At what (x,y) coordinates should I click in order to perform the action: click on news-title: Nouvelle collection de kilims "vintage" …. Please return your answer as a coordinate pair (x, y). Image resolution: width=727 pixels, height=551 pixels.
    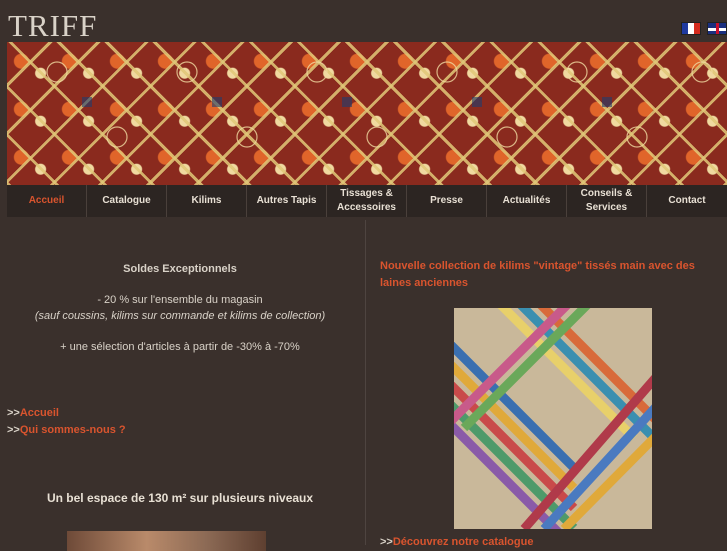
    Looking at the image, I should click on (537, 274).